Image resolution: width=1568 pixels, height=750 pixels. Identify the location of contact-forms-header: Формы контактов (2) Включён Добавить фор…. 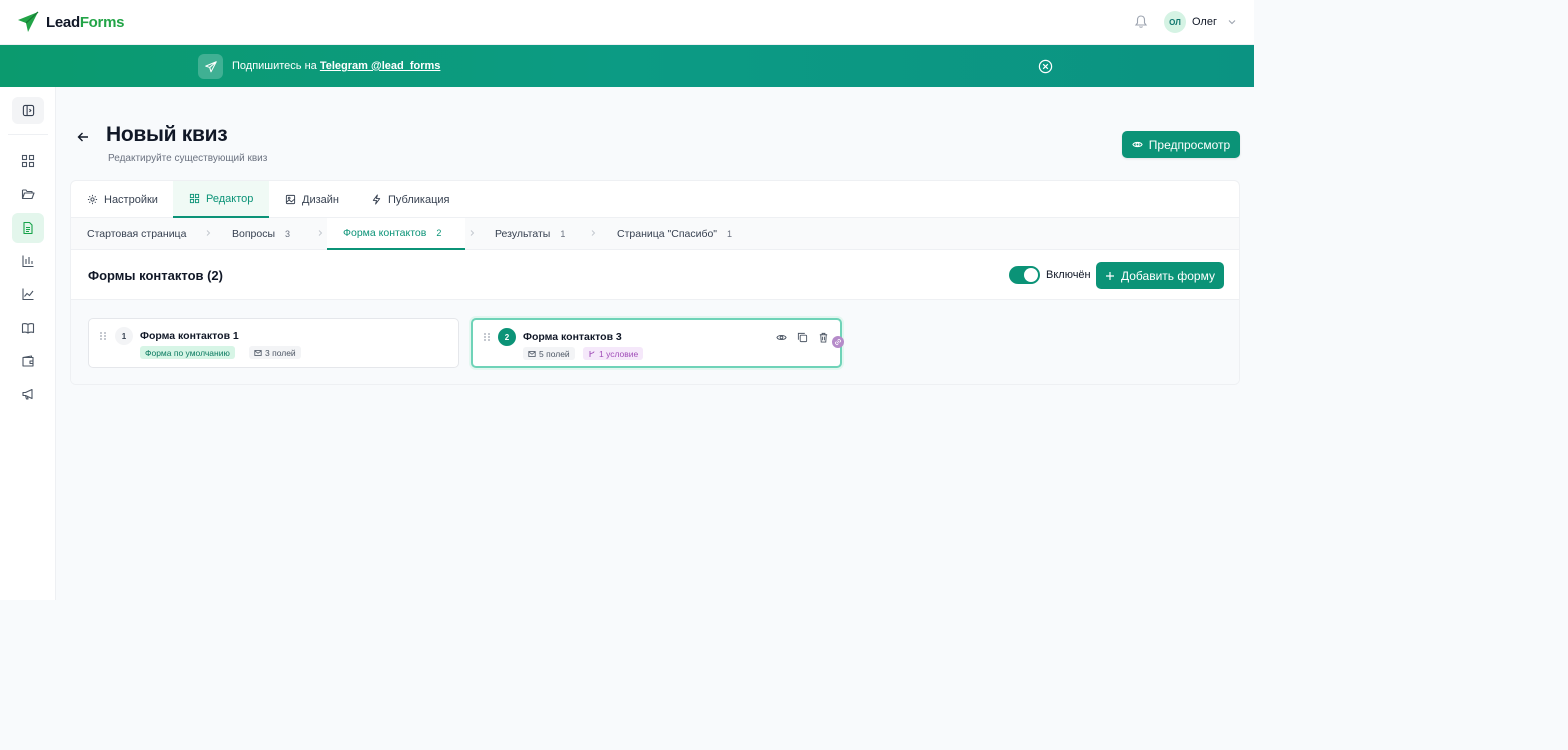
(655, 275).